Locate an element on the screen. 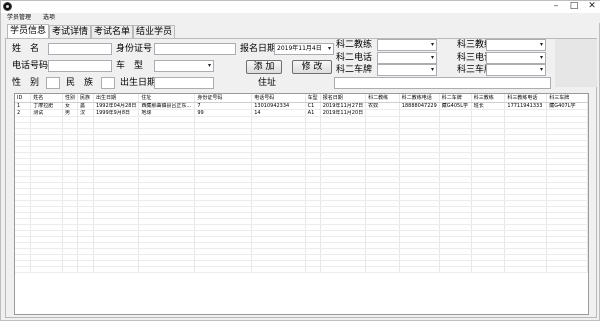 The width and height of the screenshot is (600, 321). k2-plate-select: ▾ is located at coordinates (407, 70).